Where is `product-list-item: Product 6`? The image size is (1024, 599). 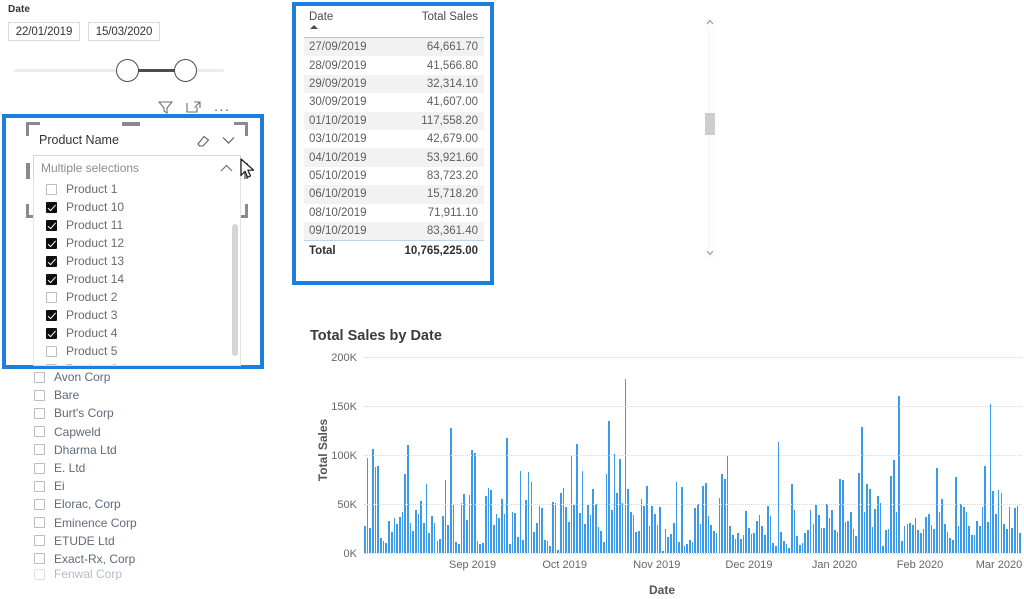
product-list-item: Product 6 is located at coordinates (137, 362).